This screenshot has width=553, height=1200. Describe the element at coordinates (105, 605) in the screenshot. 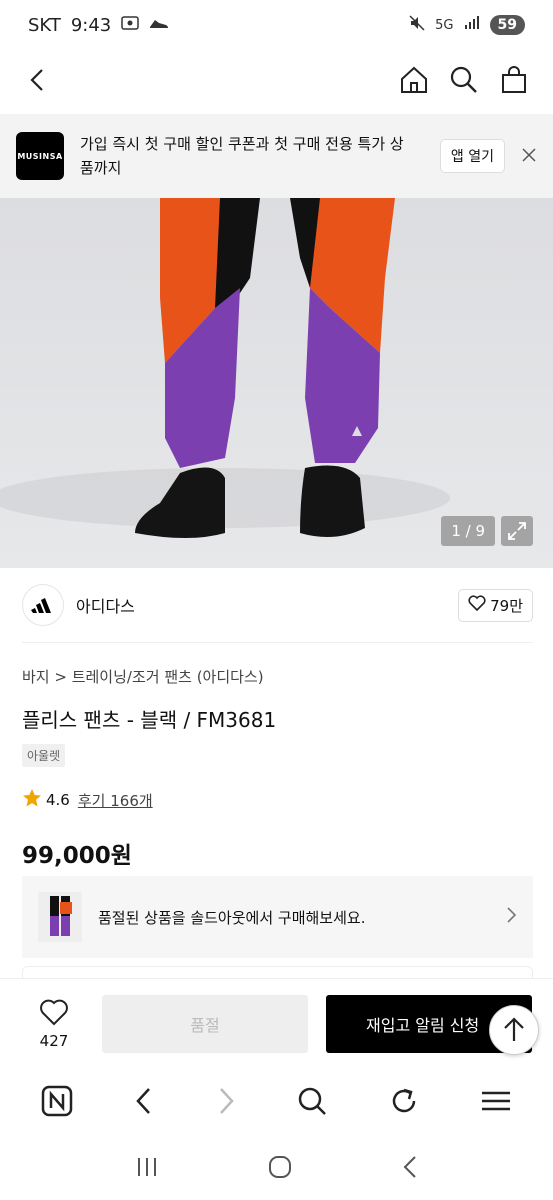

I see `brand-name: 아디다스` at that location.